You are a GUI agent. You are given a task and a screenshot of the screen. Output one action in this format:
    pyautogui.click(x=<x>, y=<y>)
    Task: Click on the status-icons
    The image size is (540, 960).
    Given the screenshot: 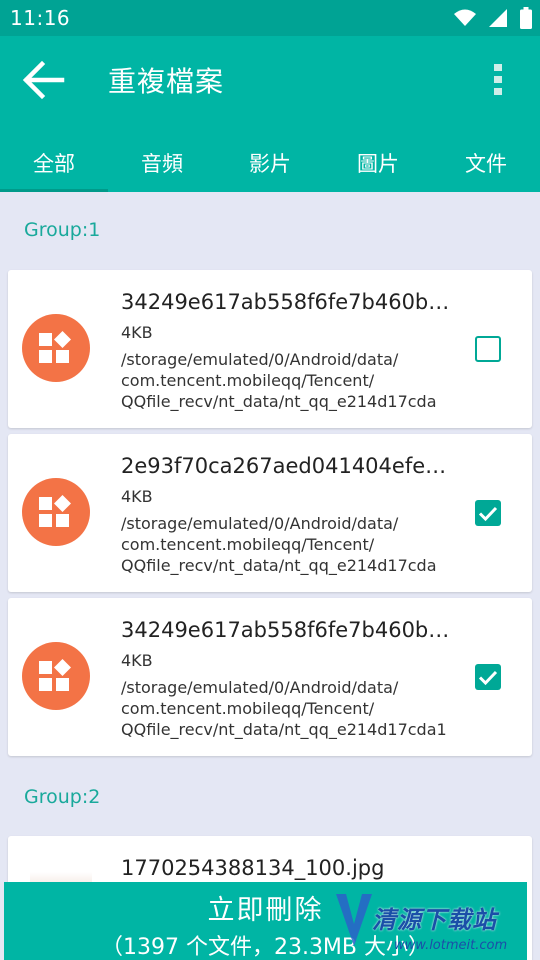 What is the action you would take?
    pyautogui.click(x=493, y=18)
    